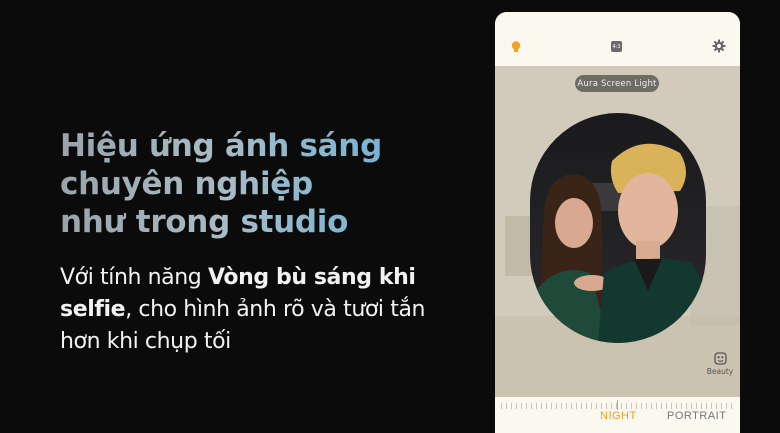 The width and height of the screenshot is (780, 433). What do you see at coordinates (616, 46) in the screenshot?
I see `aspect-ratio-icon: 4:3` at bounding box center [616, 46].